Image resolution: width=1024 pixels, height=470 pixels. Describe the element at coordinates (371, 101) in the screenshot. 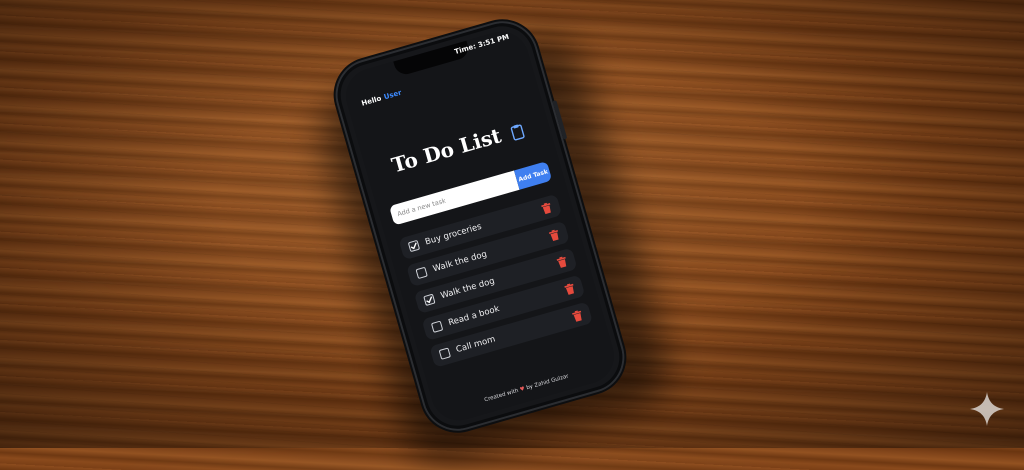

I see `greeting-hello: Hello` at that location.